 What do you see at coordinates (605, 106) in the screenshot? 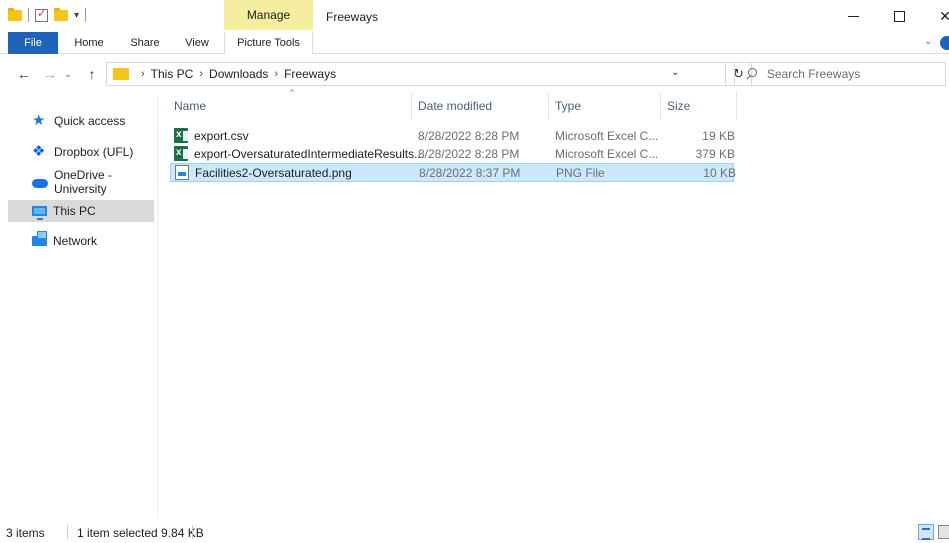
I see `column-header-type: Type` at bounding box center [605, 106].